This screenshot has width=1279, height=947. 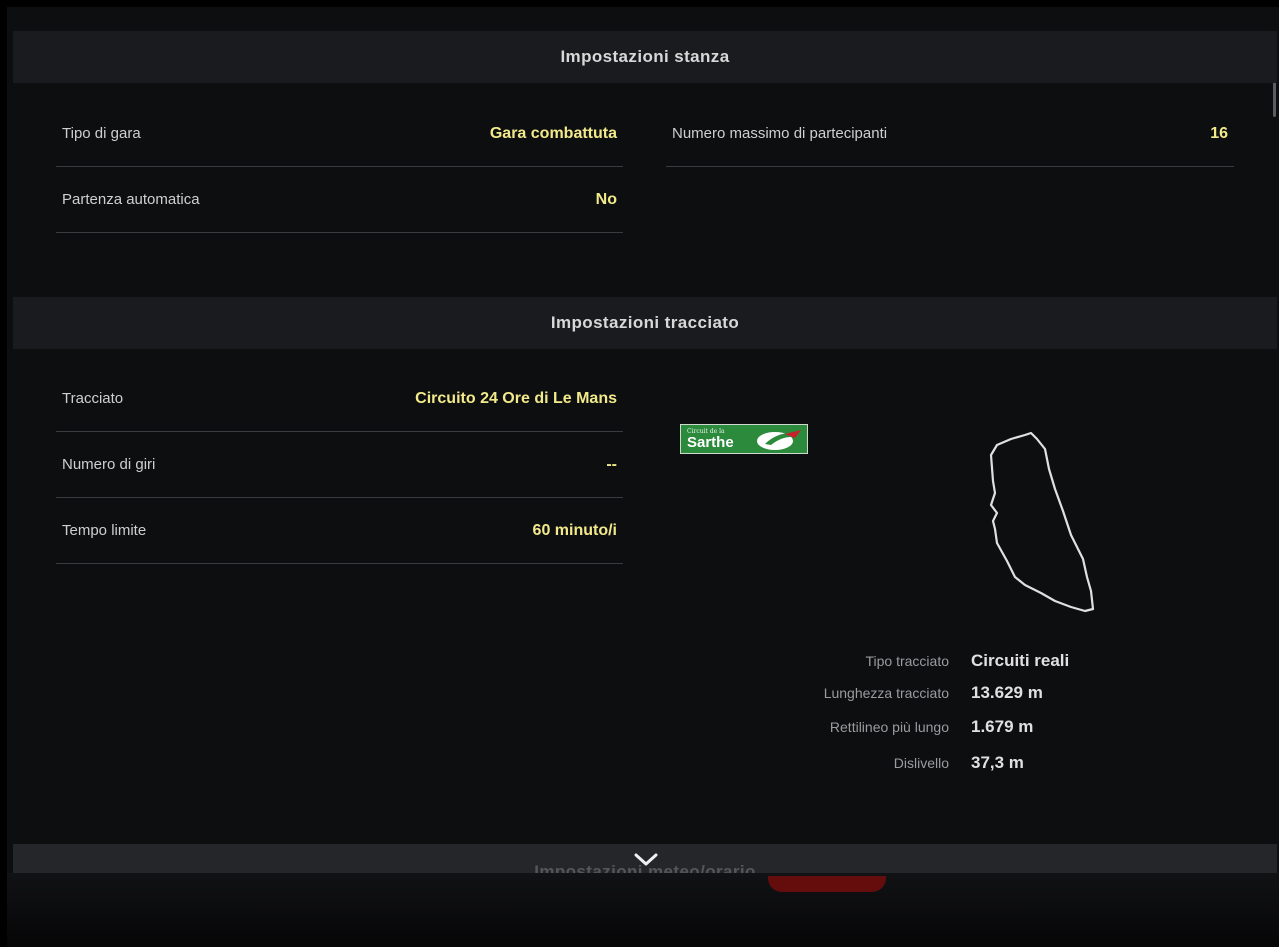 What do you see at coordinates (950, 134) in the screenshot?
I see `row-max-participants: Numero massimo di partecipanti 16` at bounding box center [950, 134].